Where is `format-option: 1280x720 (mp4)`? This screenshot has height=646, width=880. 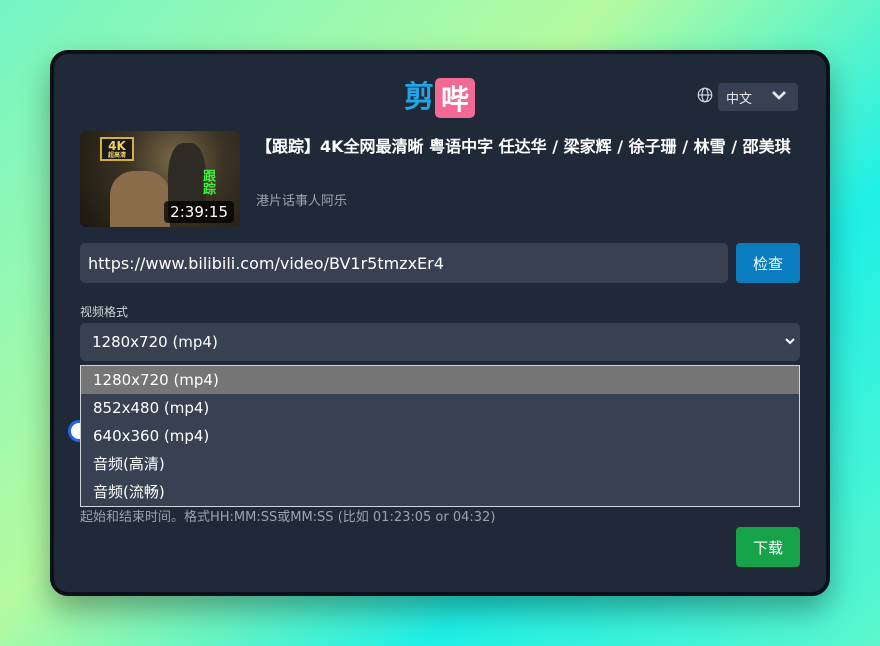
format-option: 1280x720 (mp4) is located at coordinates (440, 380).